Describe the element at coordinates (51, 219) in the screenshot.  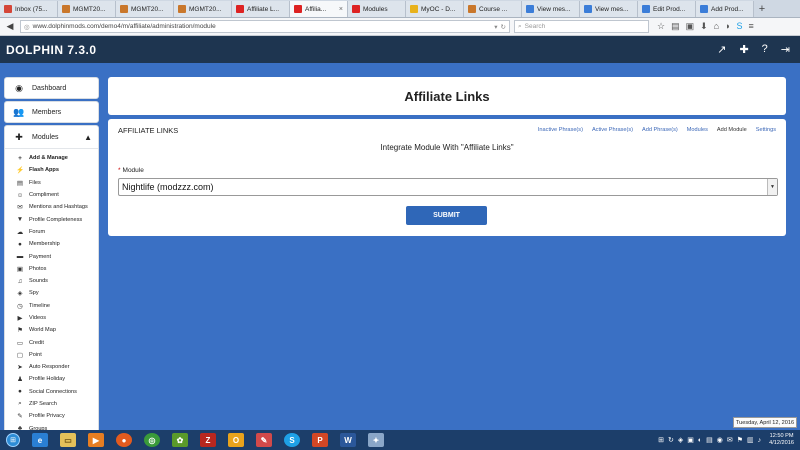
I see `sidebar-module-item: ▼ Profile Completeness` at that location.